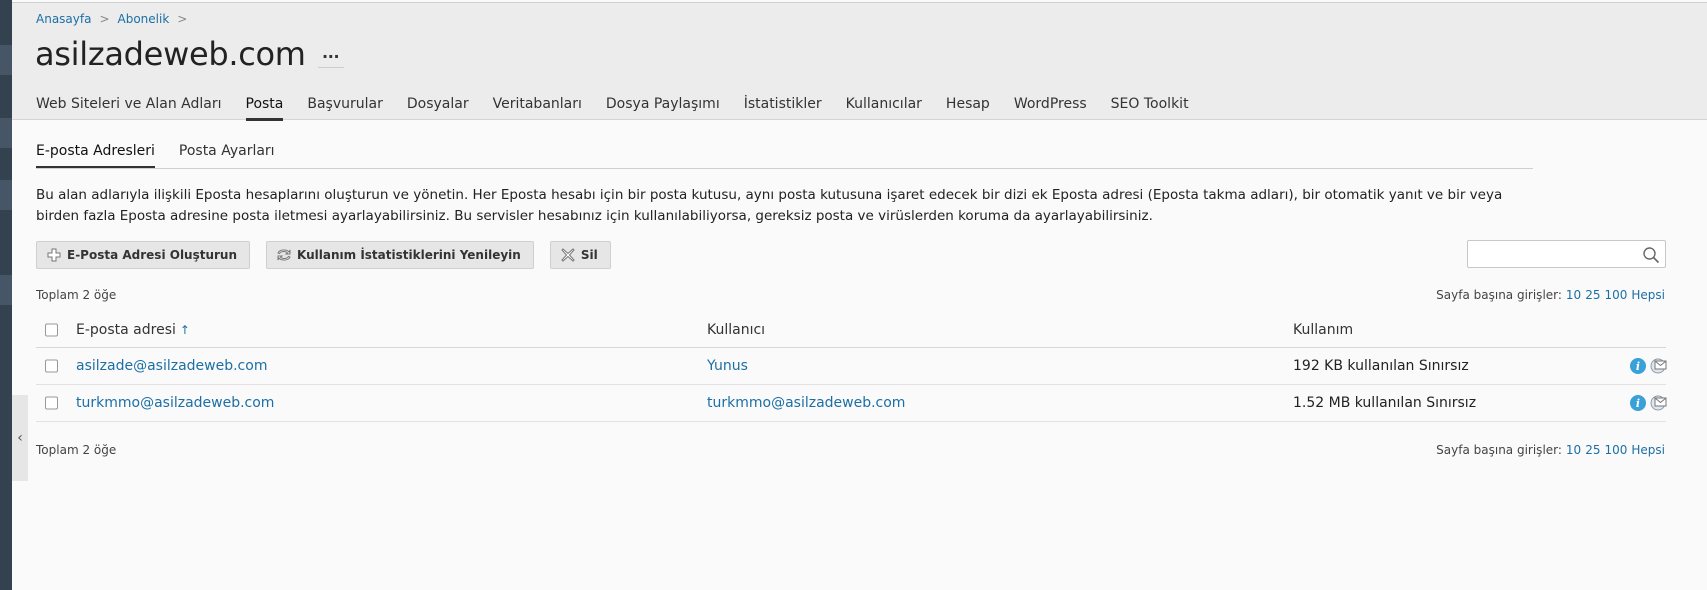  Describe the element at coordinates (1050, 108) in the screenshot. I see `tab-wordpress: WordPress` at that location.